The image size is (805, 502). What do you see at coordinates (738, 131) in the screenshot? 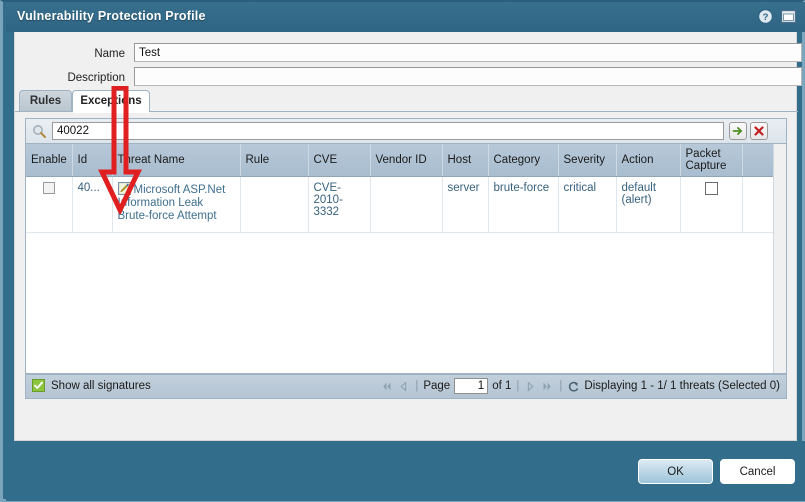
I see `search-go-button` at bounding box center [738, 131].